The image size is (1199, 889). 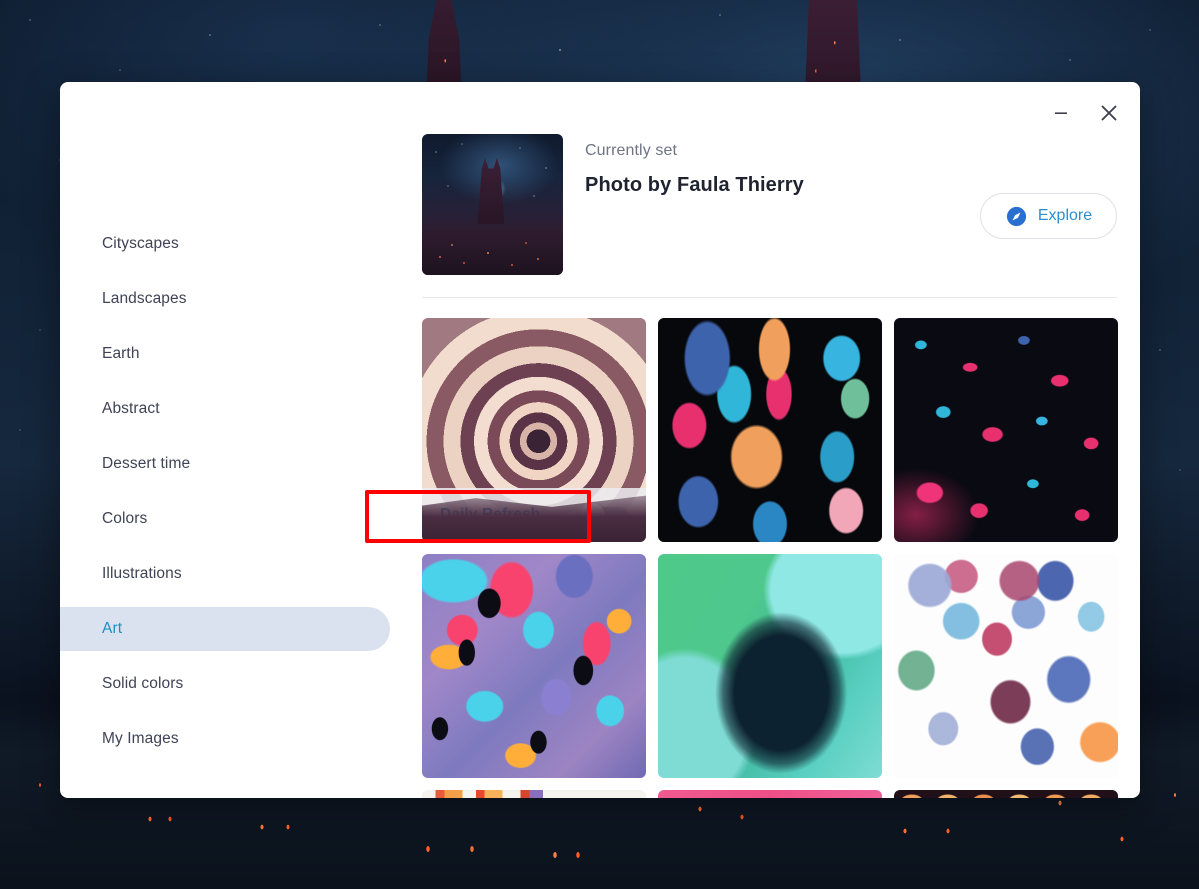 I want to click on explore-button: Explore, so click(x=1048, y=216).